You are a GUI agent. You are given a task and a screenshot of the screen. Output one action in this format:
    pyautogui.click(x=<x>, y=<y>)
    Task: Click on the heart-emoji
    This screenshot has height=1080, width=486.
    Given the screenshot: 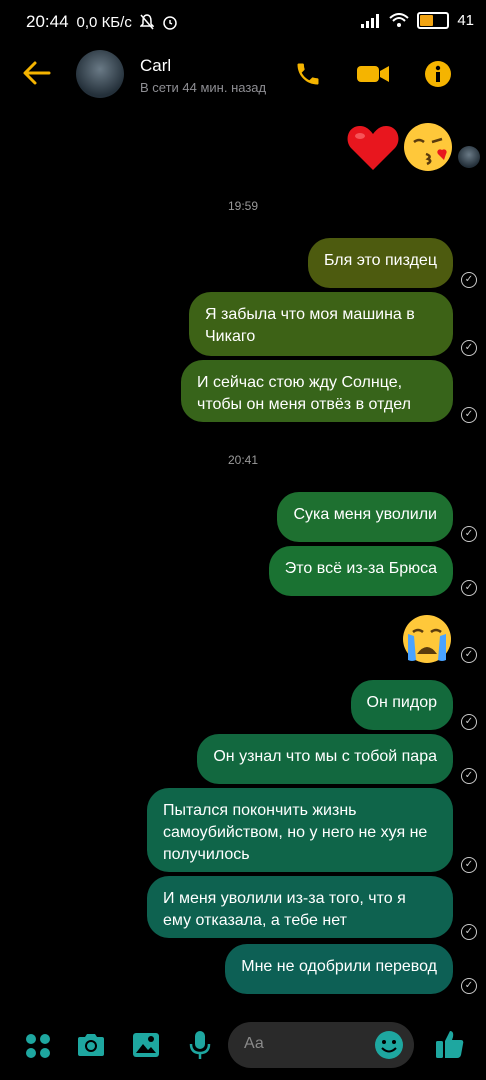 What is the action you would take?
    pyautogui.click(x=373, y=149)
    